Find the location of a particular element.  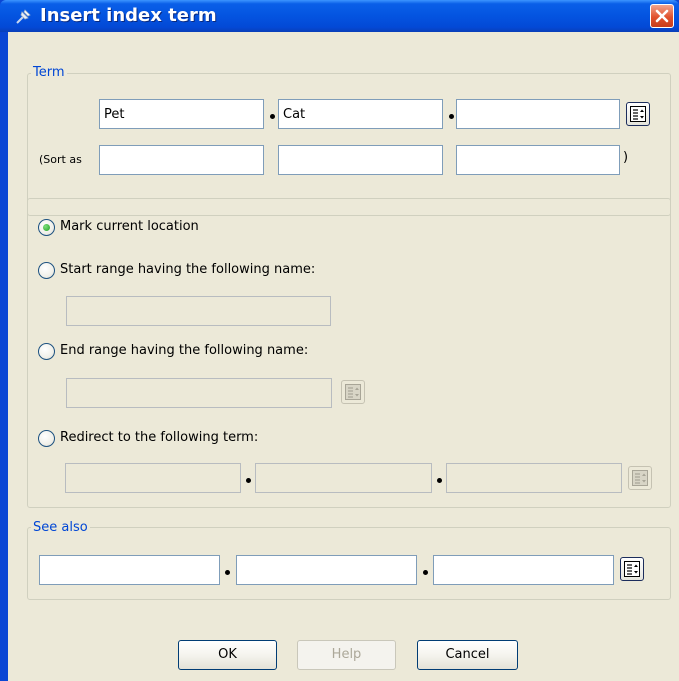

cancel-button: Cancel is located at coordinates (467, 655).